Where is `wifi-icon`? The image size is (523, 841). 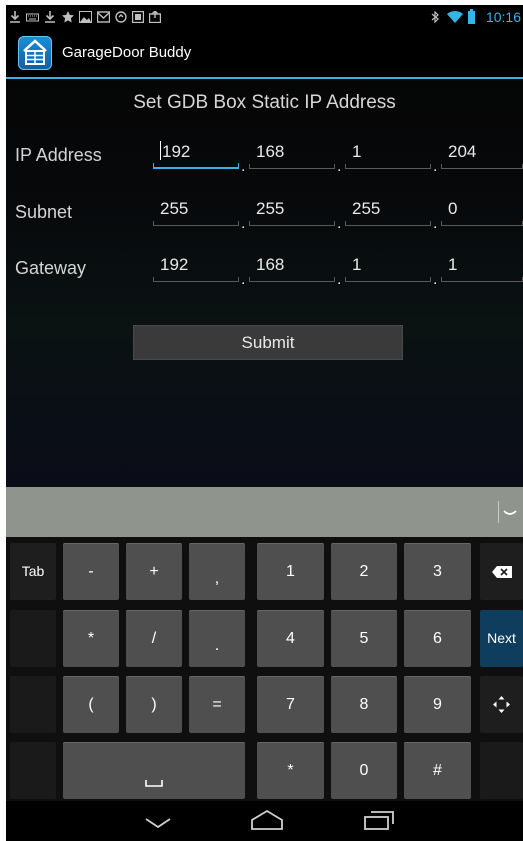 wifi-icon is located at coordinates (455, 16).